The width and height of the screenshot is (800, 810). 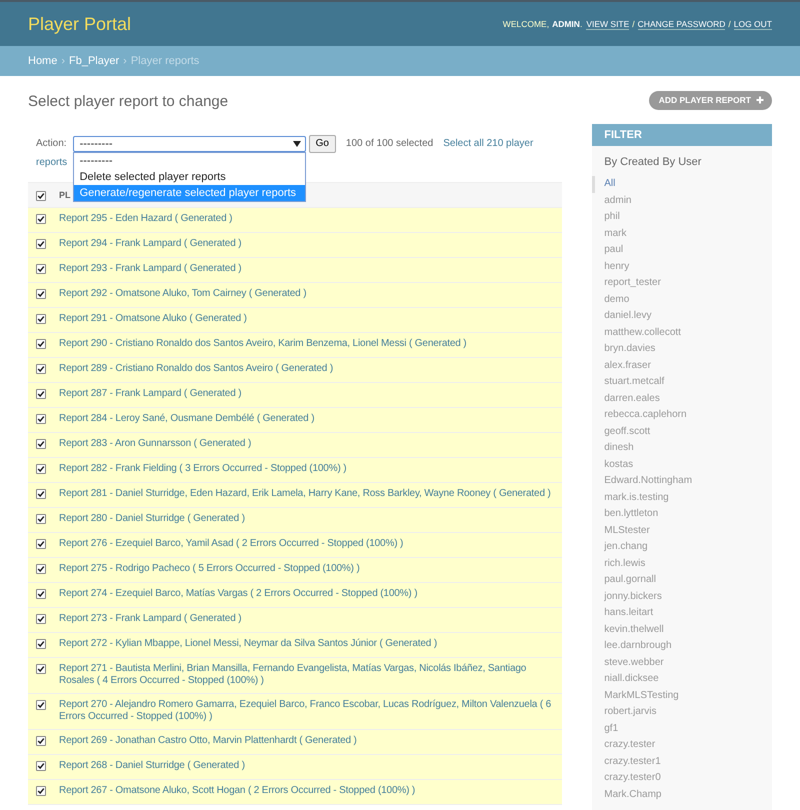 I want to click on select-all-link: Select all 210 player, so click(x=488, y=143).